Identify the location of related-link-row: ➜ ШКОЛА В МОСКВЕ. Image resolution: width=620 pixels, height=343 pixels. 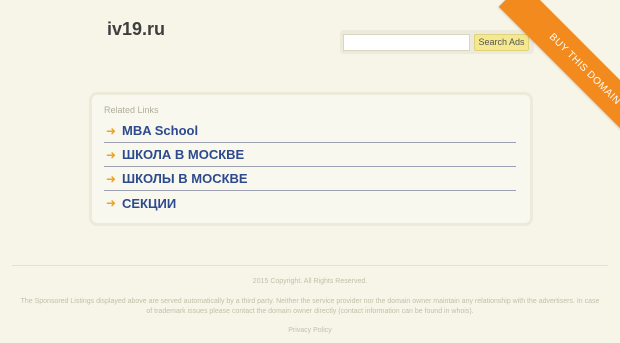
(310, 155).